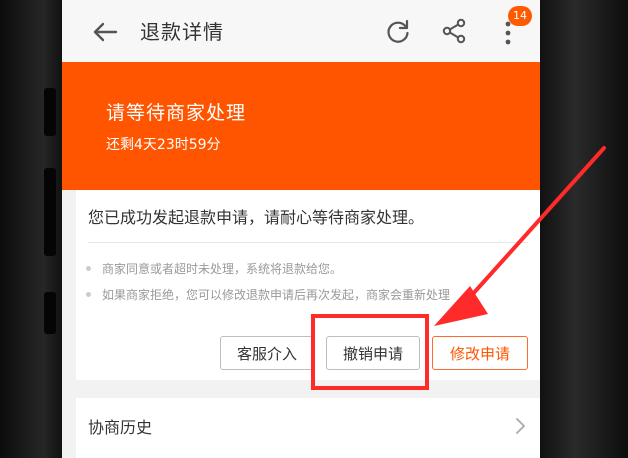 This screenshot has width=628, height=458. What do you see at coordinates (267, 353) in the screenshot?
I see `customer-service-button: 客服介入` at bounding box center [267, 353].